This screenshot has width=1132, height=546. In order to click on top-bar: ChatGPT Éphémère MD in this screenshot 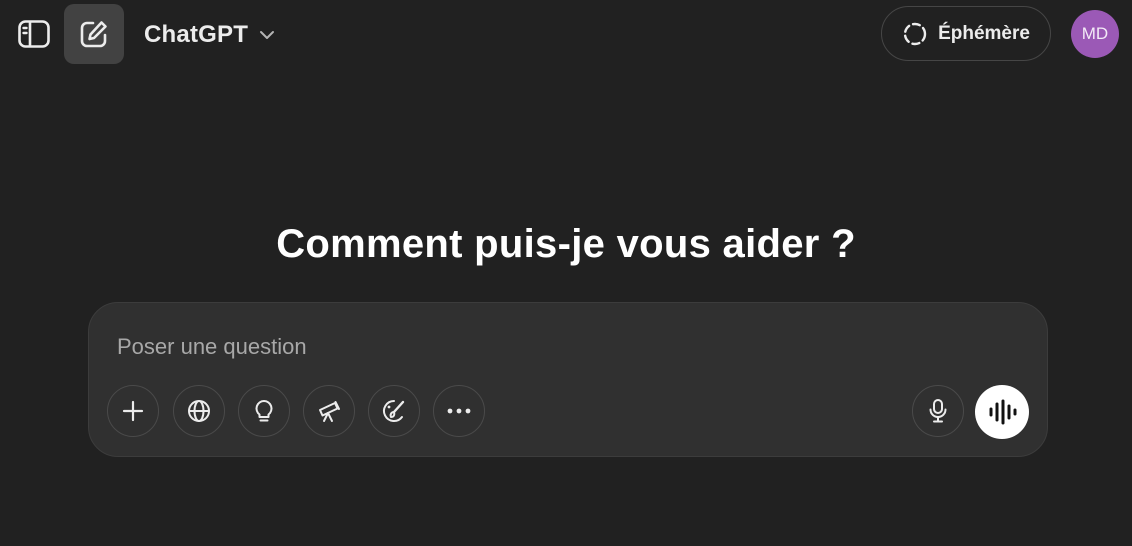, I will do `click(566, 35)`.